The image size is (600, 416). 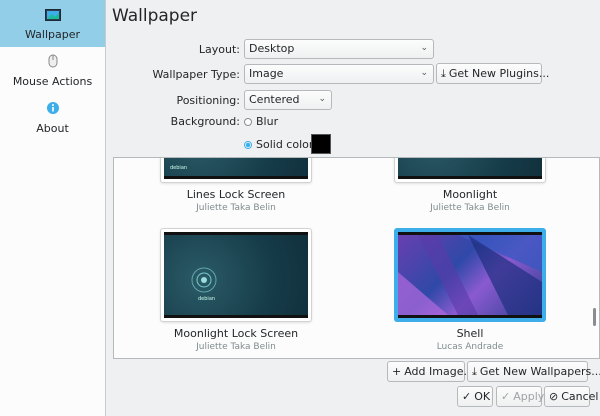 What do you see at coordinates (248, 145) in the screenshot?
I see `radio-checked-icon` at bounding box center [248, 145].